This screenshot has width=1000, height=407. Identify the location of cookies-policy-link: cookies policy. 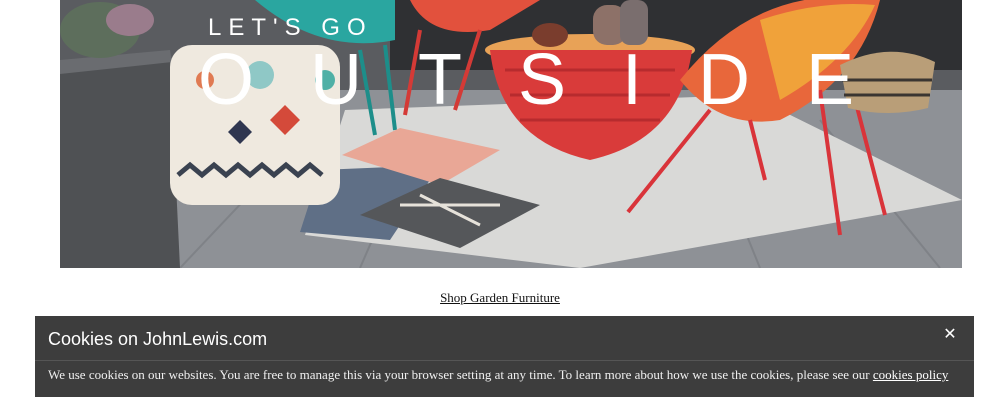
(910, 374).